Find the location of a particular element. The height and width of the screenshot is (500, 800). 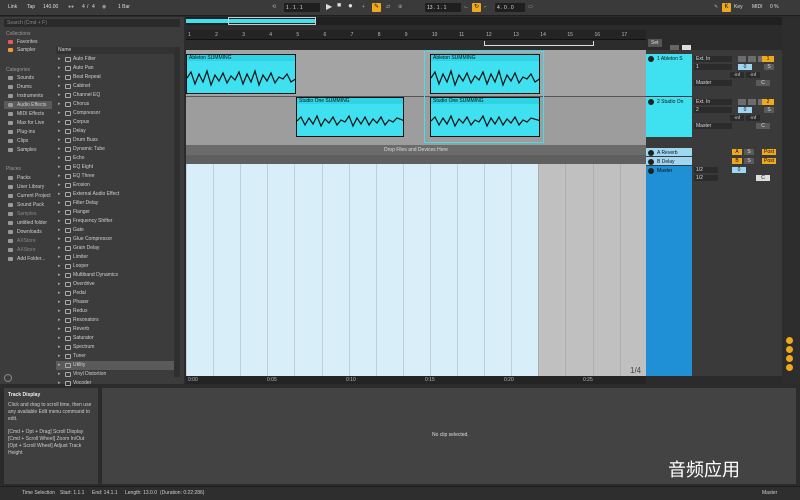

zoom-in-icon is located at coordinates (789, 340).